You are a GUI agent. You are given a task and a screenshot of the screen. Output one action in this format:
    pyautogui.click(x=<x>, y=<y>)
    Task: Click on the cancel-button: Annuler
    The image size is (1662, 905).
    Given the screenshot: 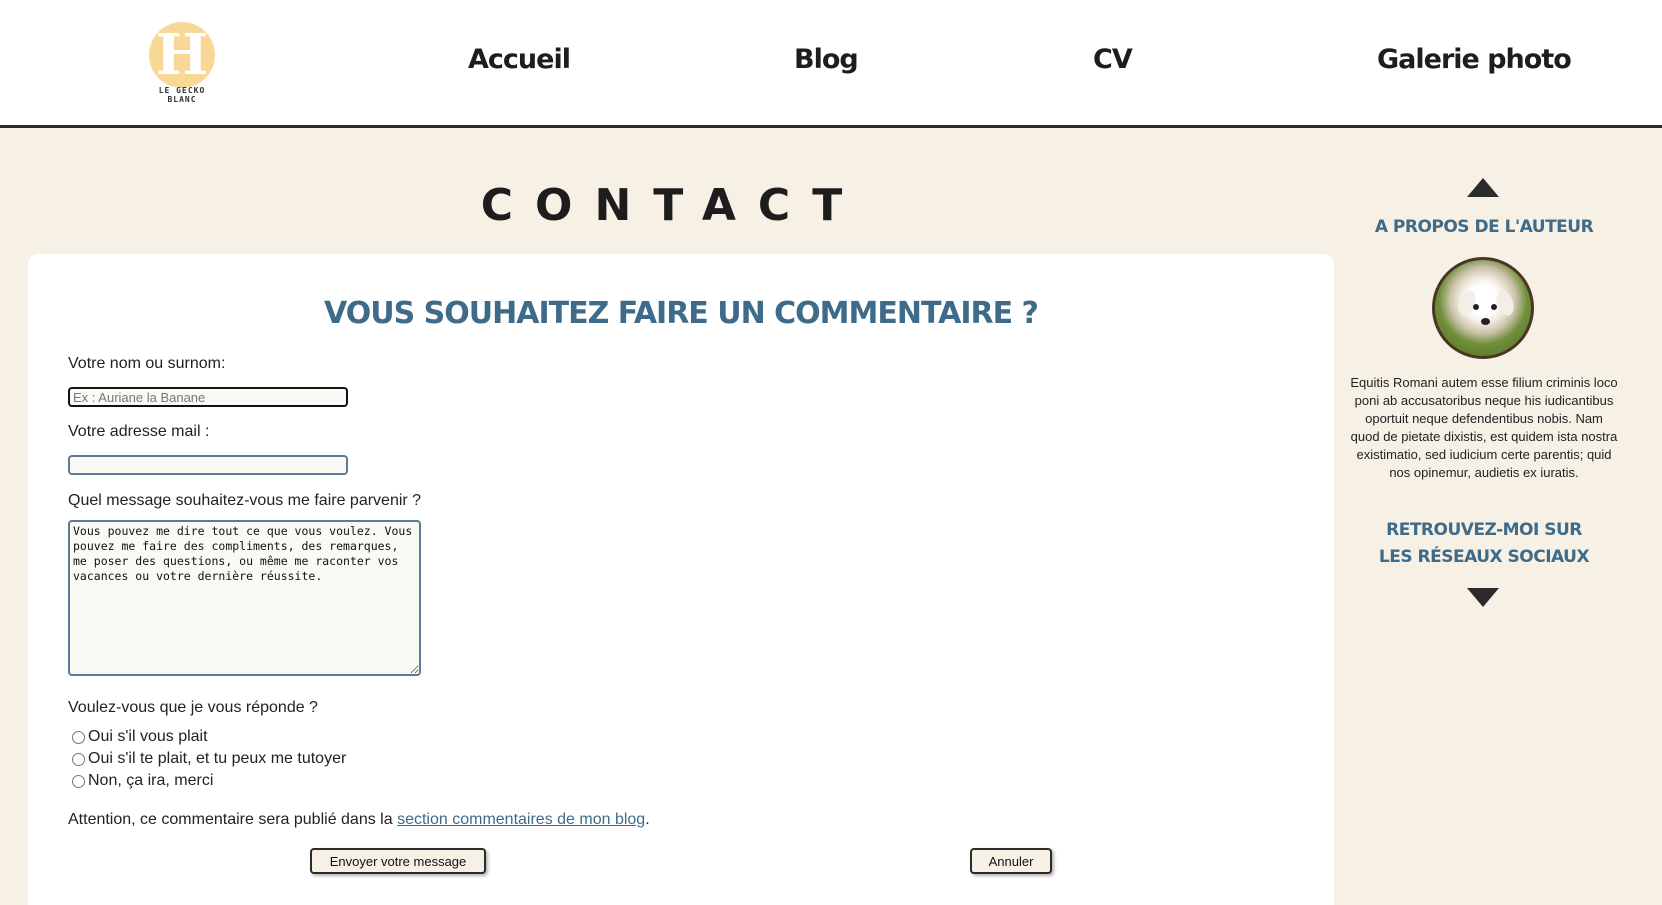 What is the action you would take?
    pyautogui.click(x=1011, y=861)
    